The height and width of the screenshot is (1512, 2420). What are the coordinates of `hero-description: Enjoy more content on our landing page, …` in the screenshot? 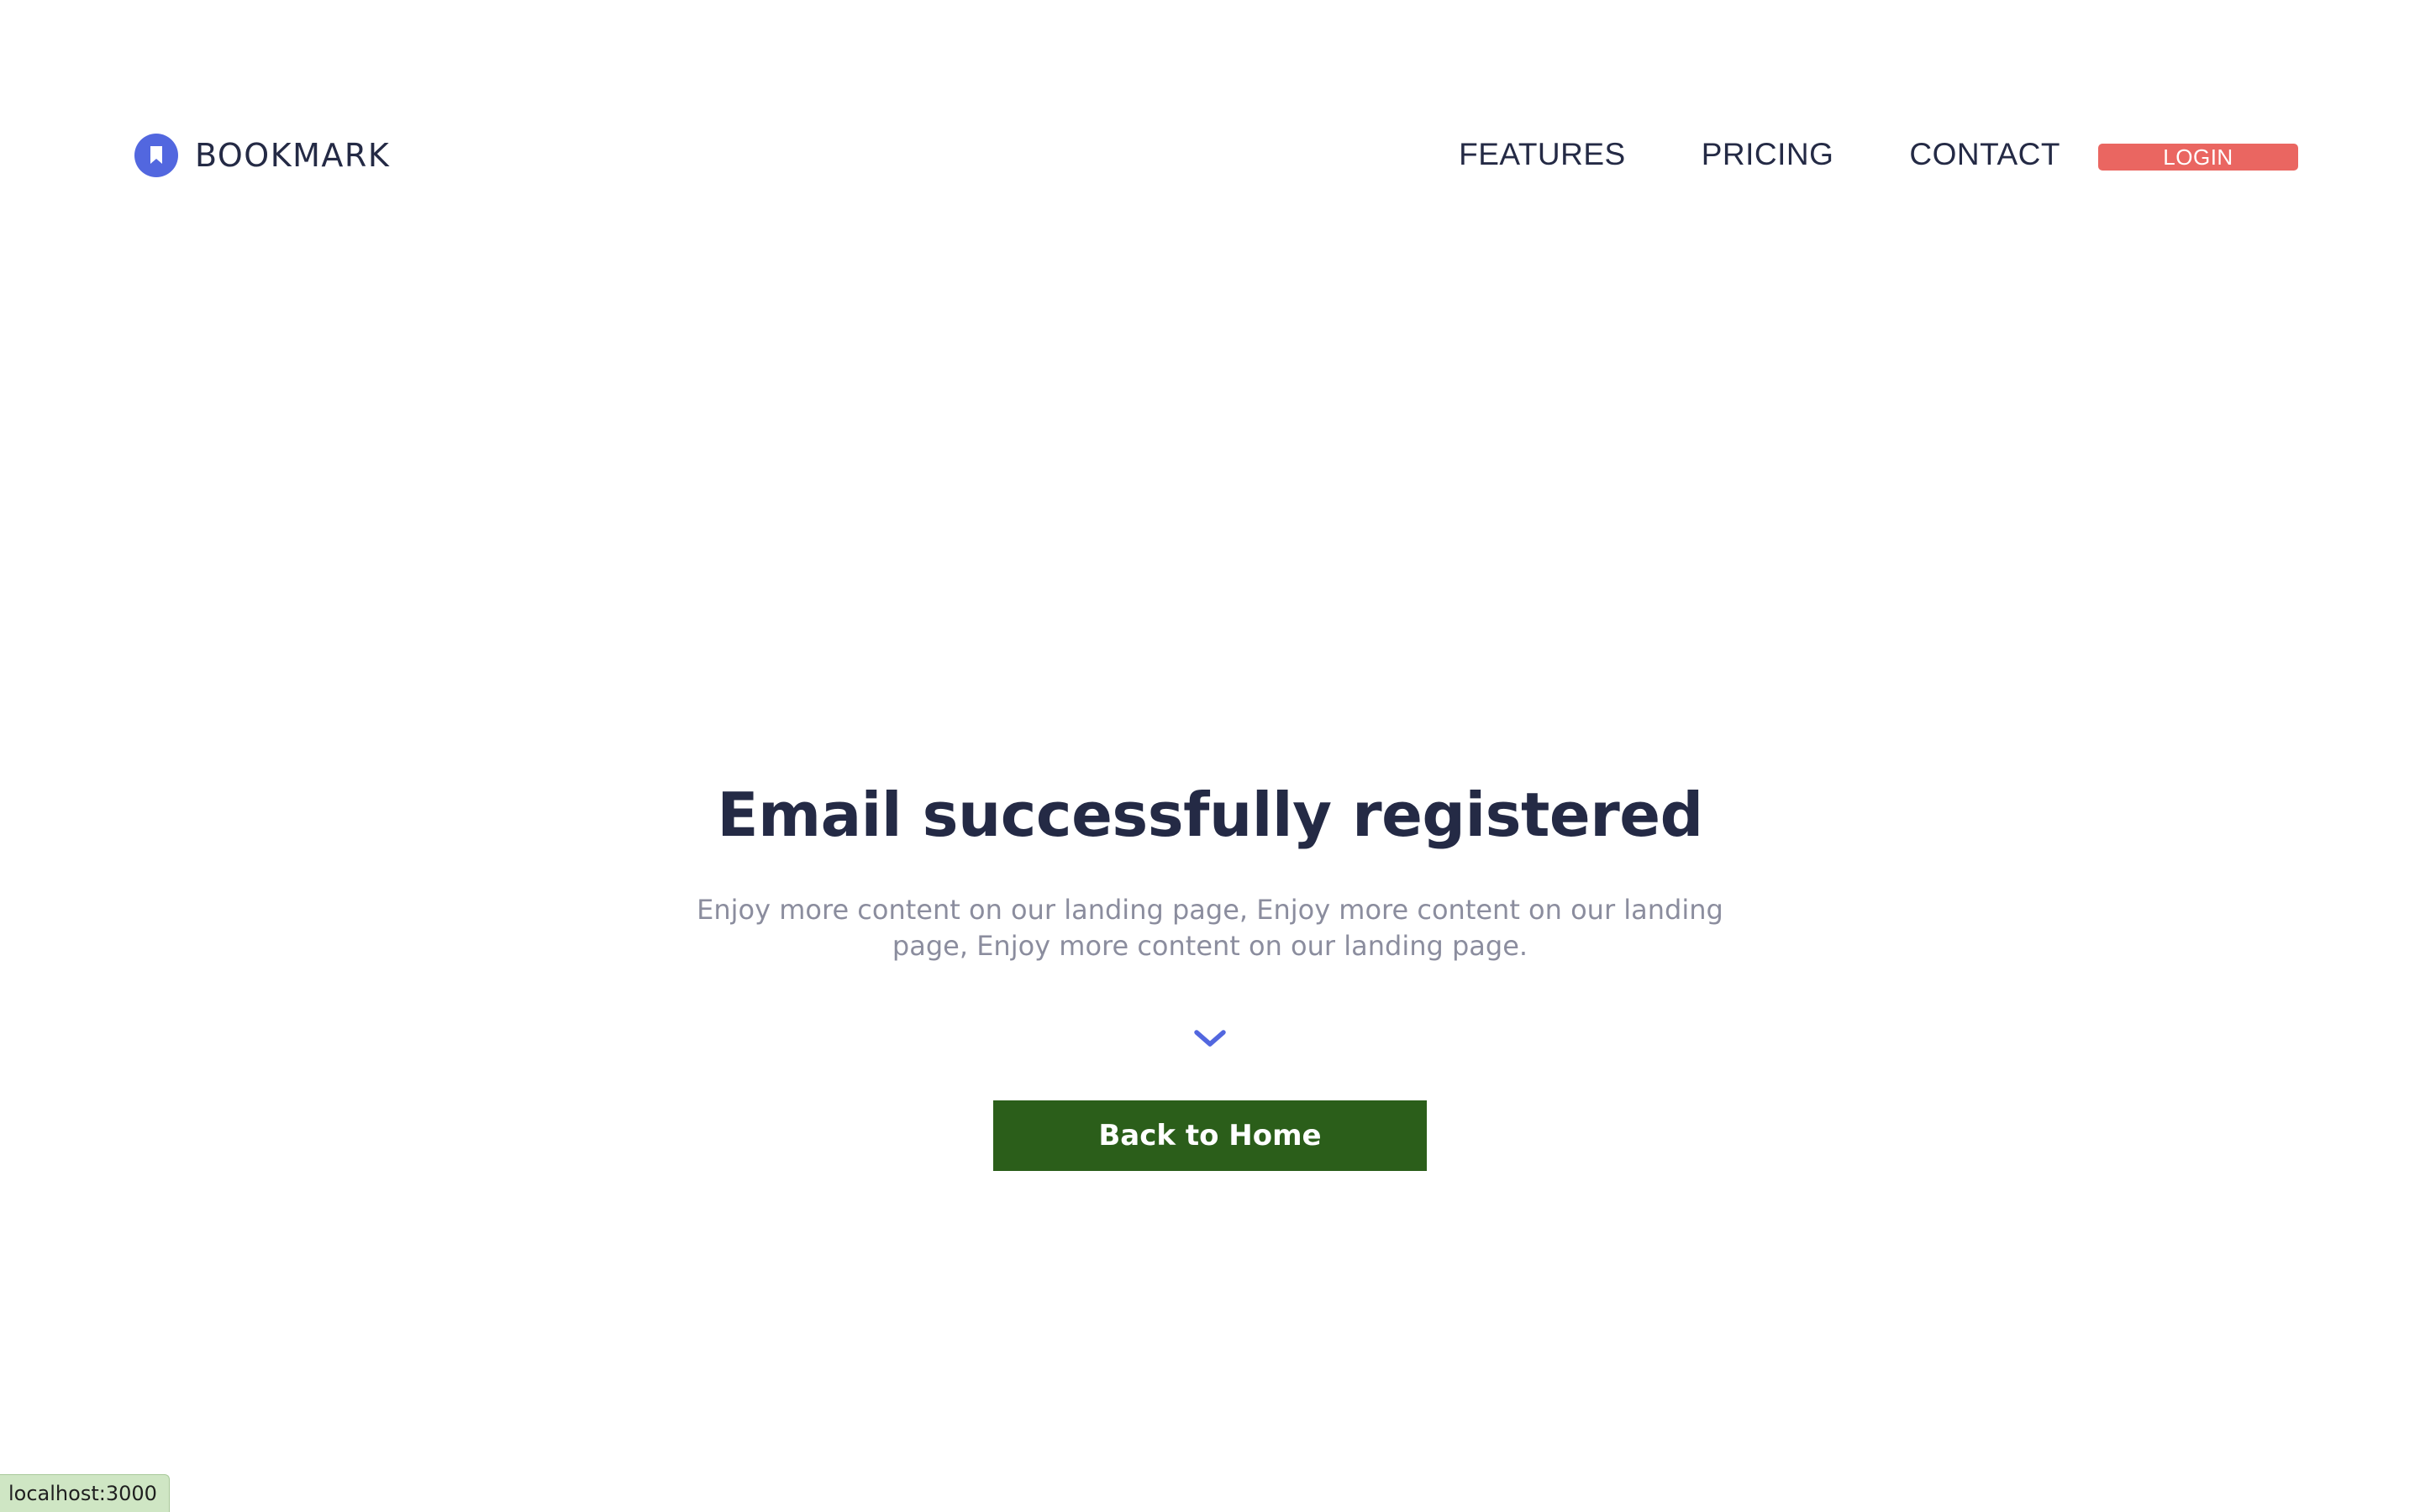 It's located at (1210, 928).